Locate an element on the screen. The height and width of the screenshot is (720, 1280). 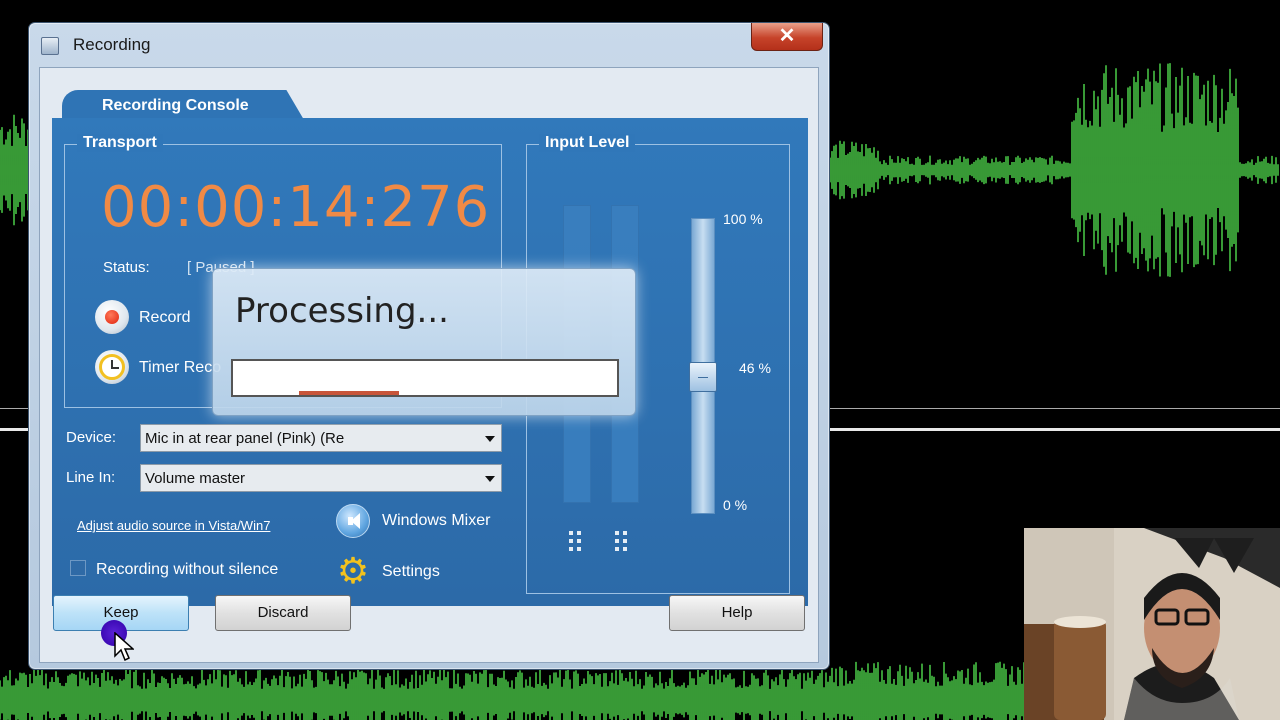
elapsed-timer: 00:00:14:276 is located at coordinates (296, 207).